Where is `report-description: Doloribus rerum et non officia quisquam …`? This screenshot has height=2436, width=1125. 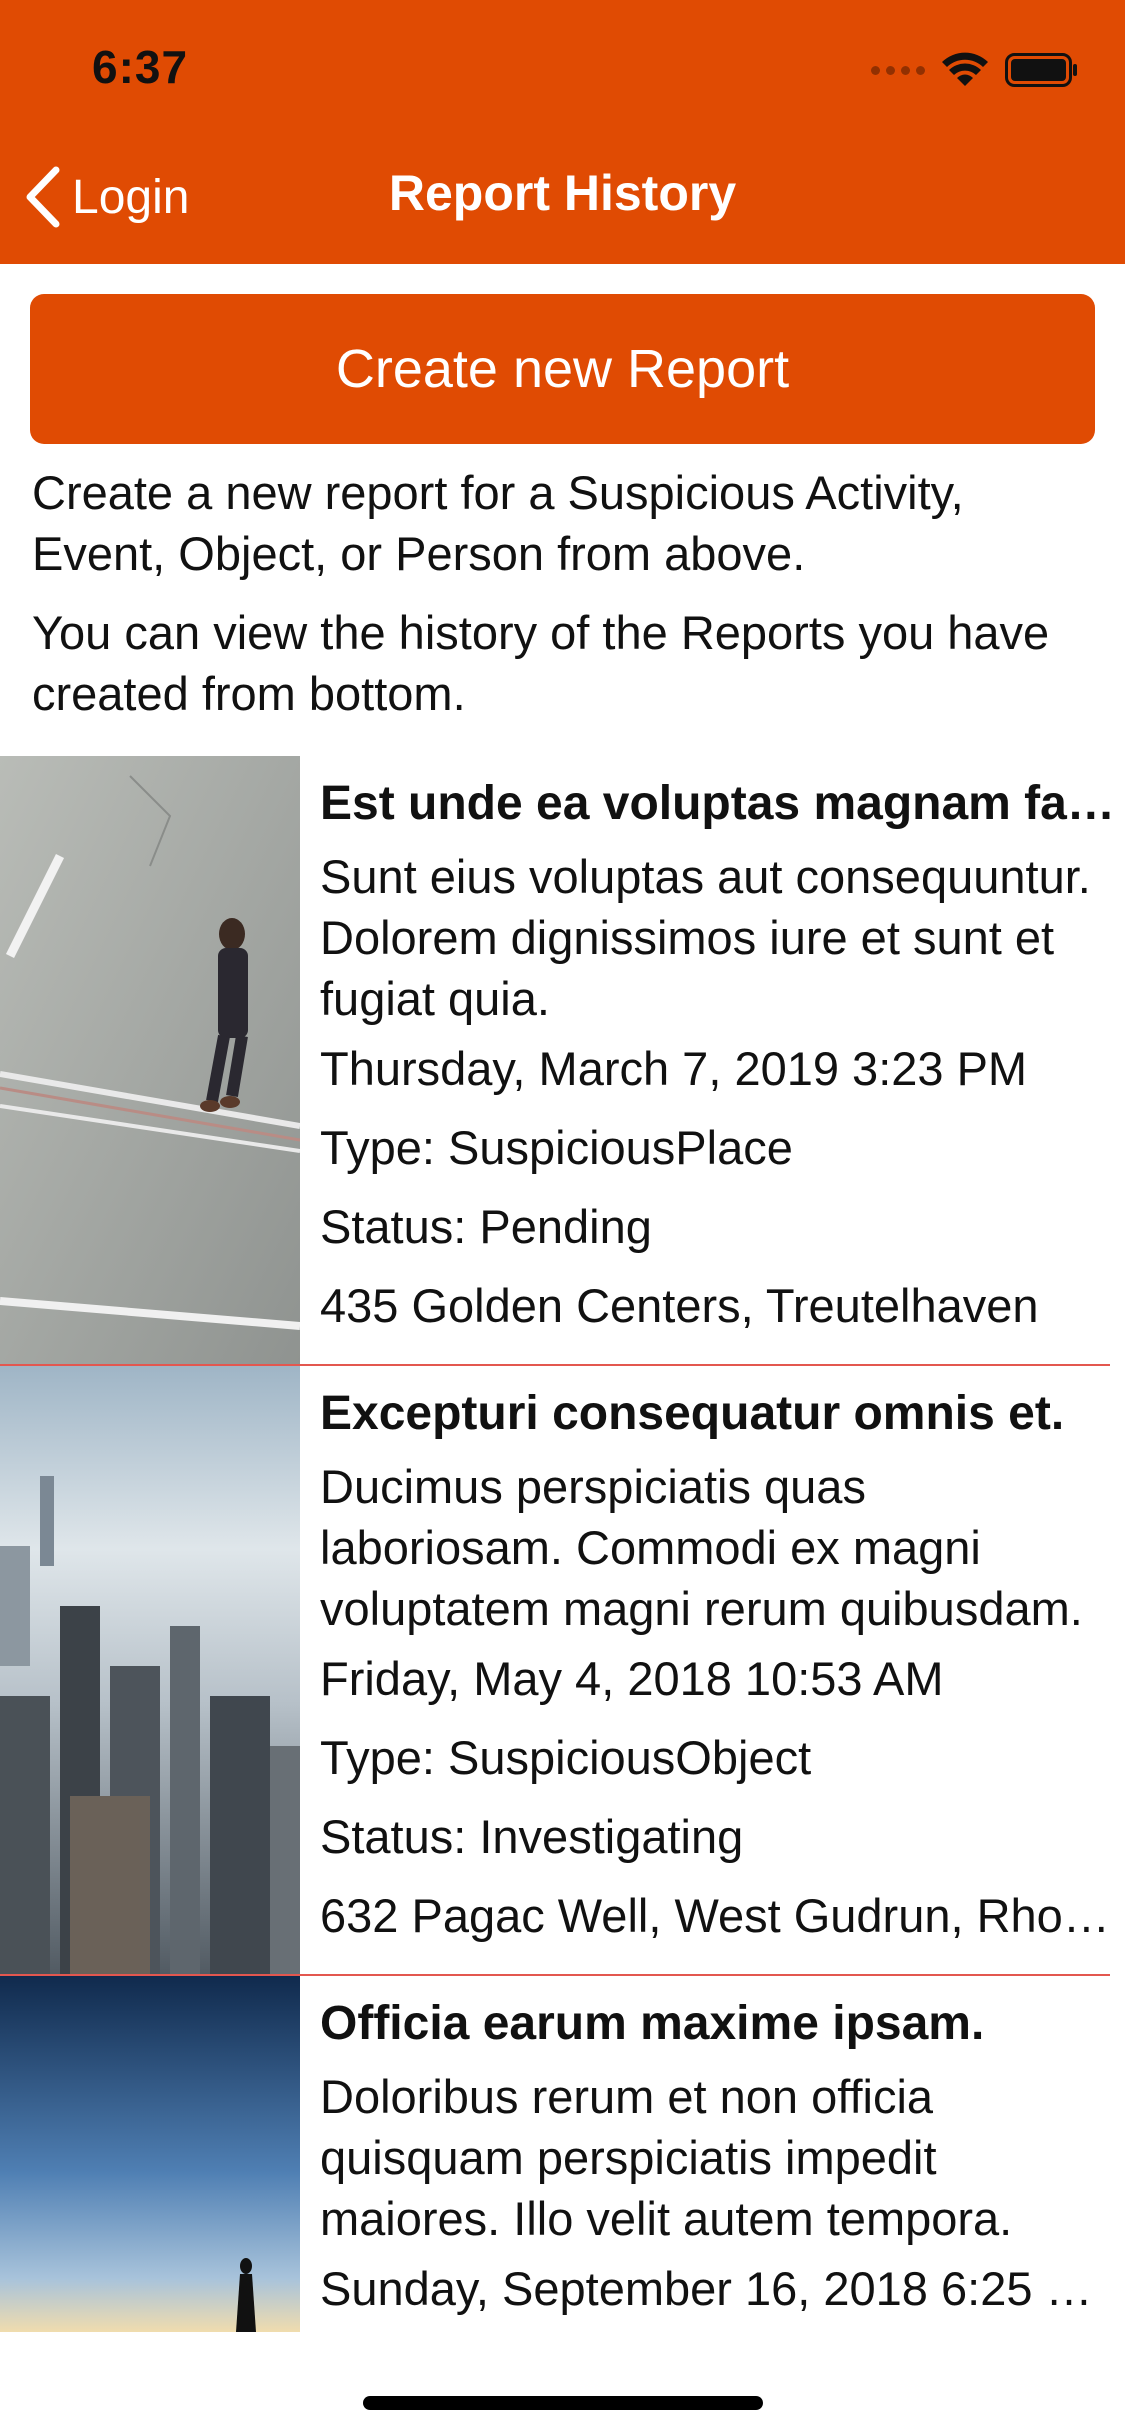 report-description: Doloribus rerum et non officia quisquam … is located at coordinates (666, 2157).